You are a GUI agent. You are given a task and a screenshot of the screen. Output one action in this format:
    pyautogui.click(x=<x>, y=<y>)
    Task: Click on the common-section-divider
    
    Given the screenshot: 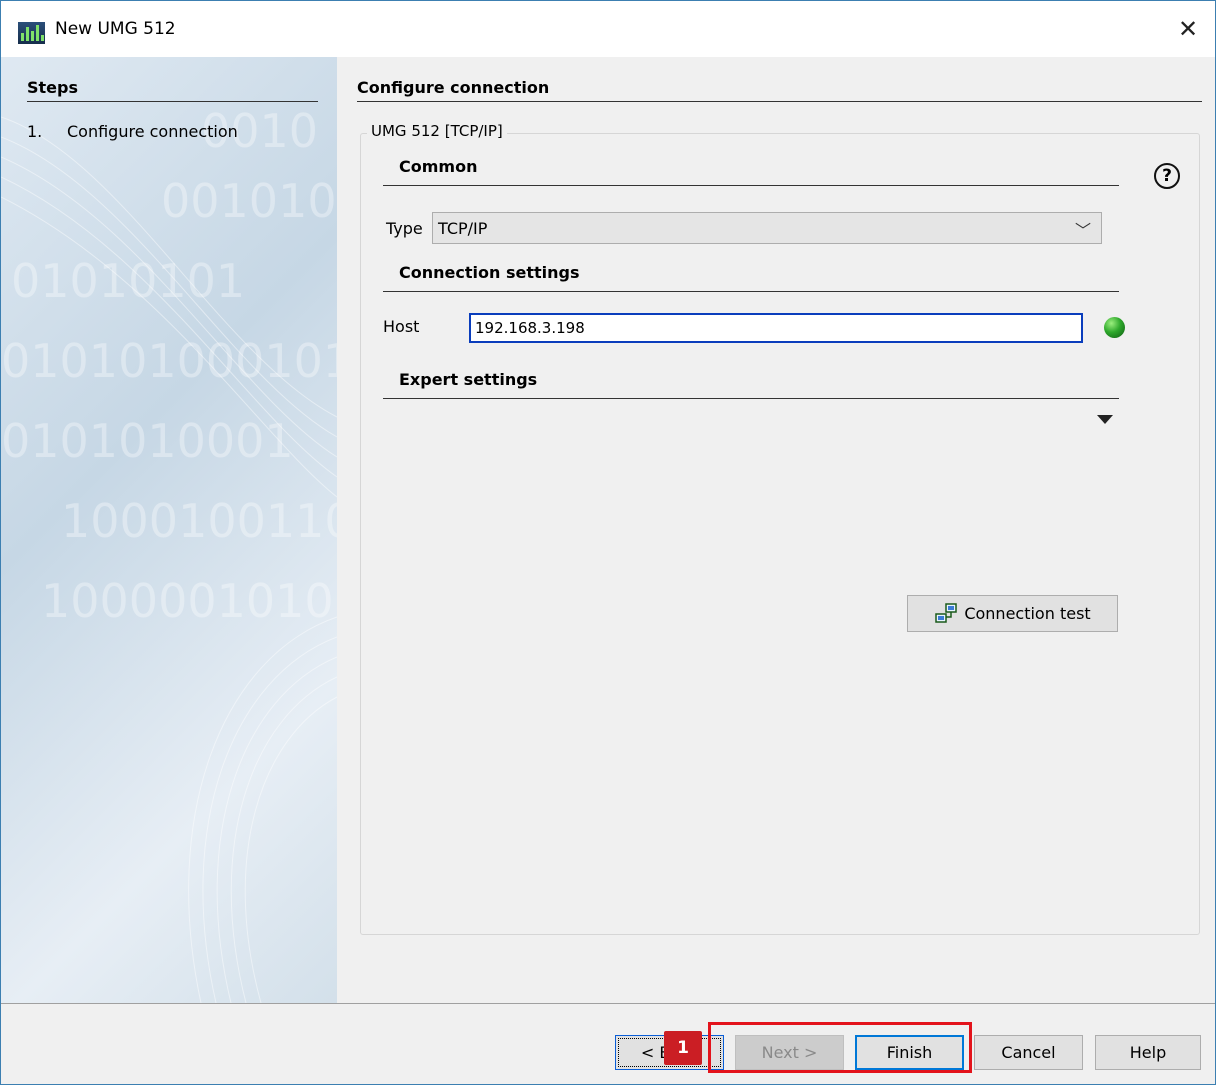 What is the action you would take?
    pyautogui.click(x=751, y=185)
    